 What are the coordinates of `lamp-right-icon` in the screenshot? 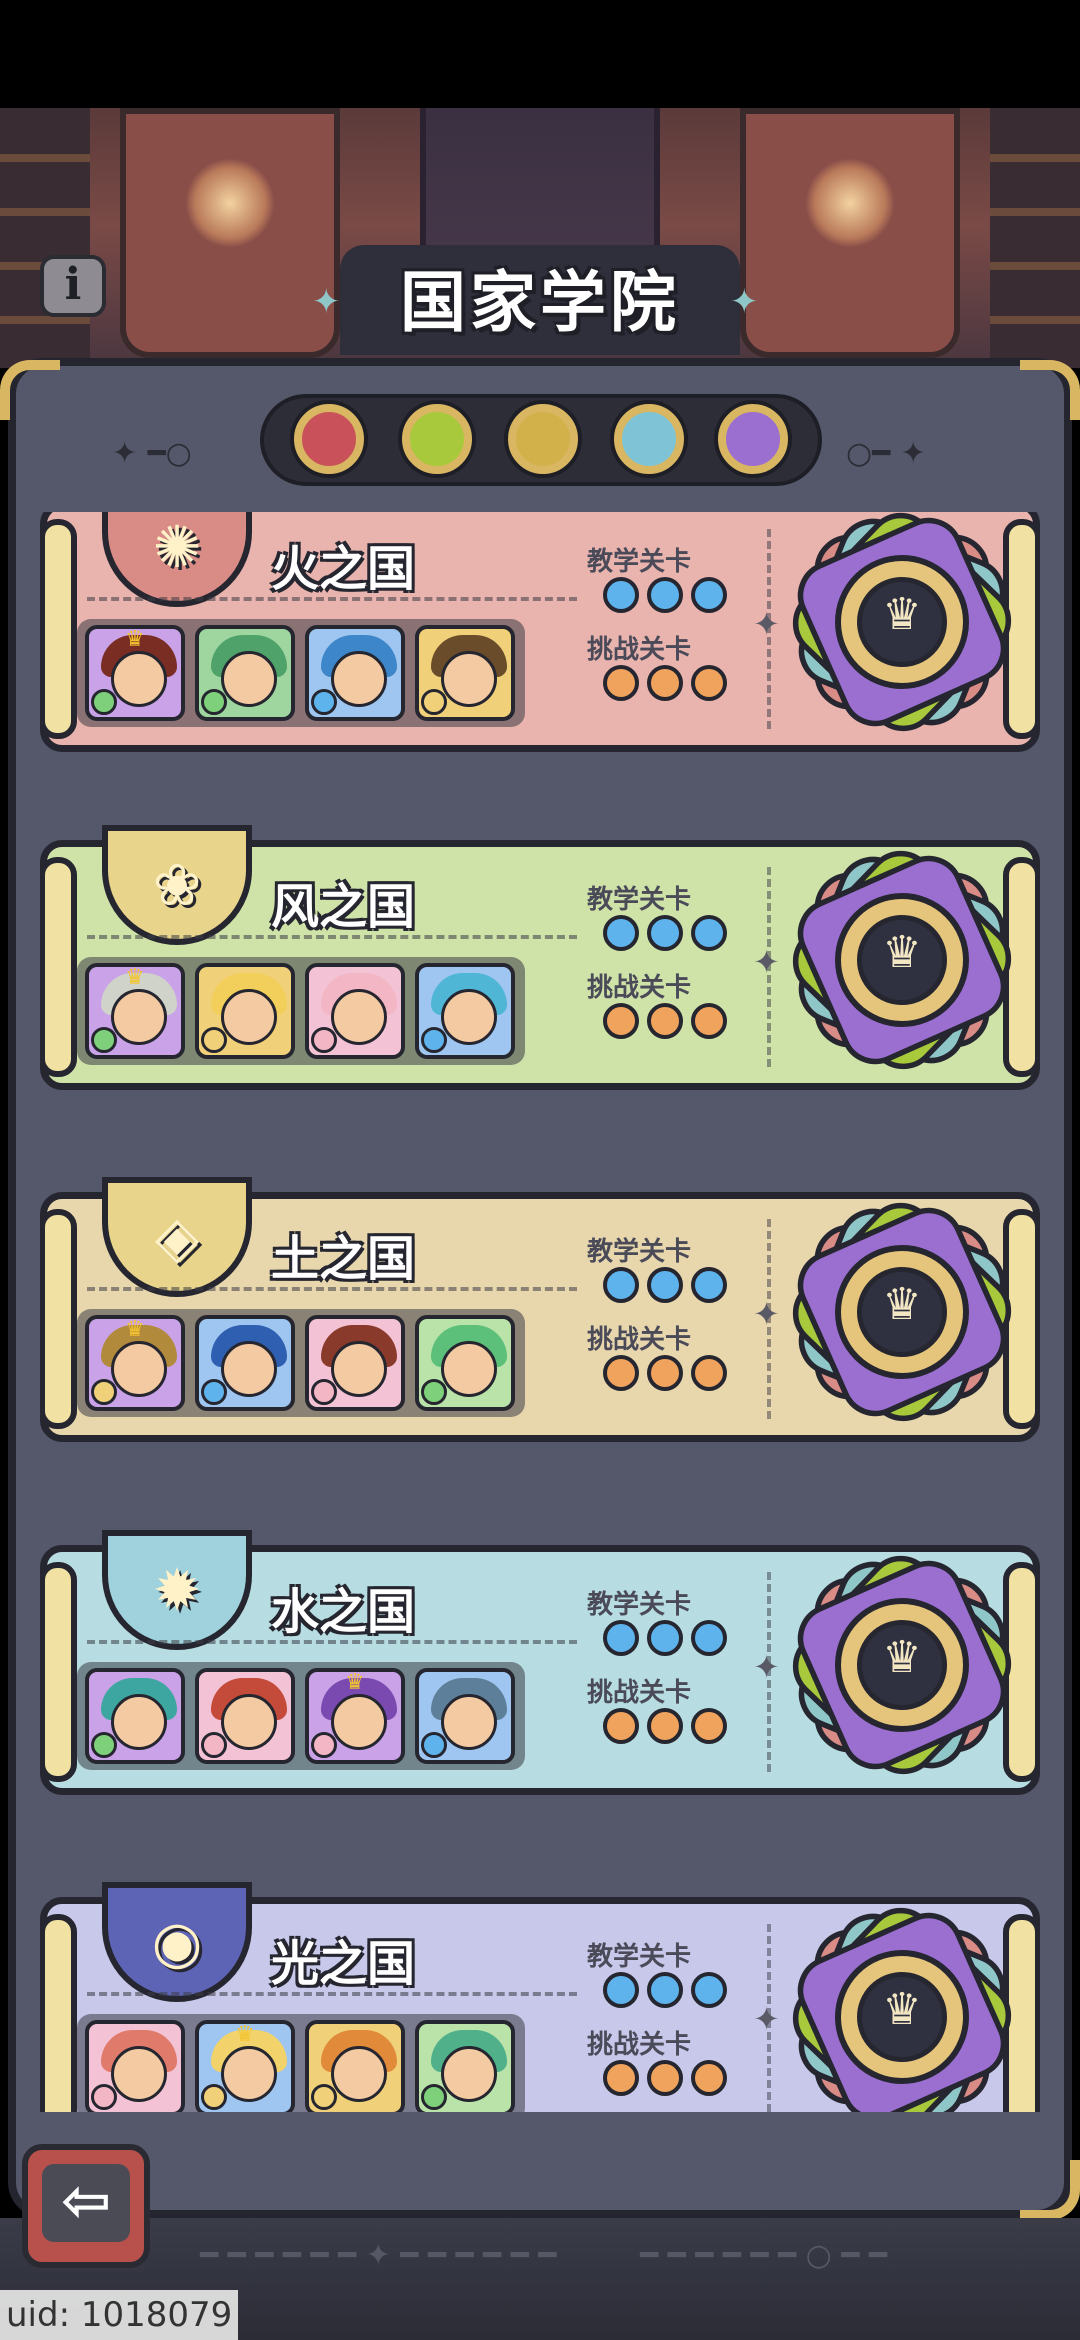 It's located at (850, 203).